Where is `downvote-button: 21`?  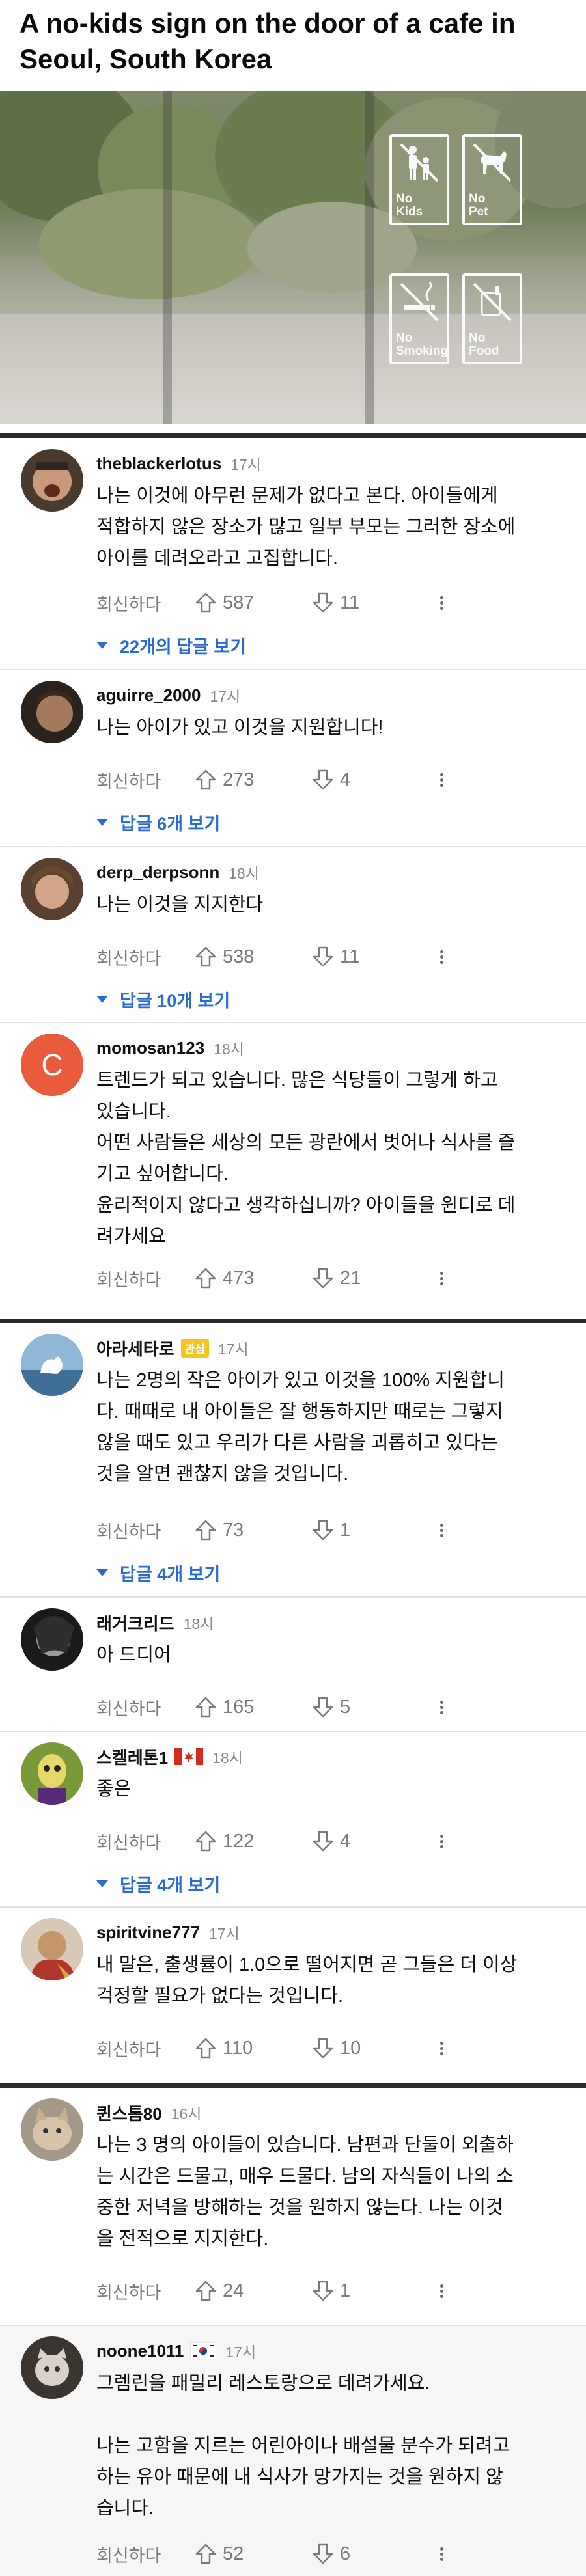
downvote-button: 21 is located at coordinates (369, 1279).